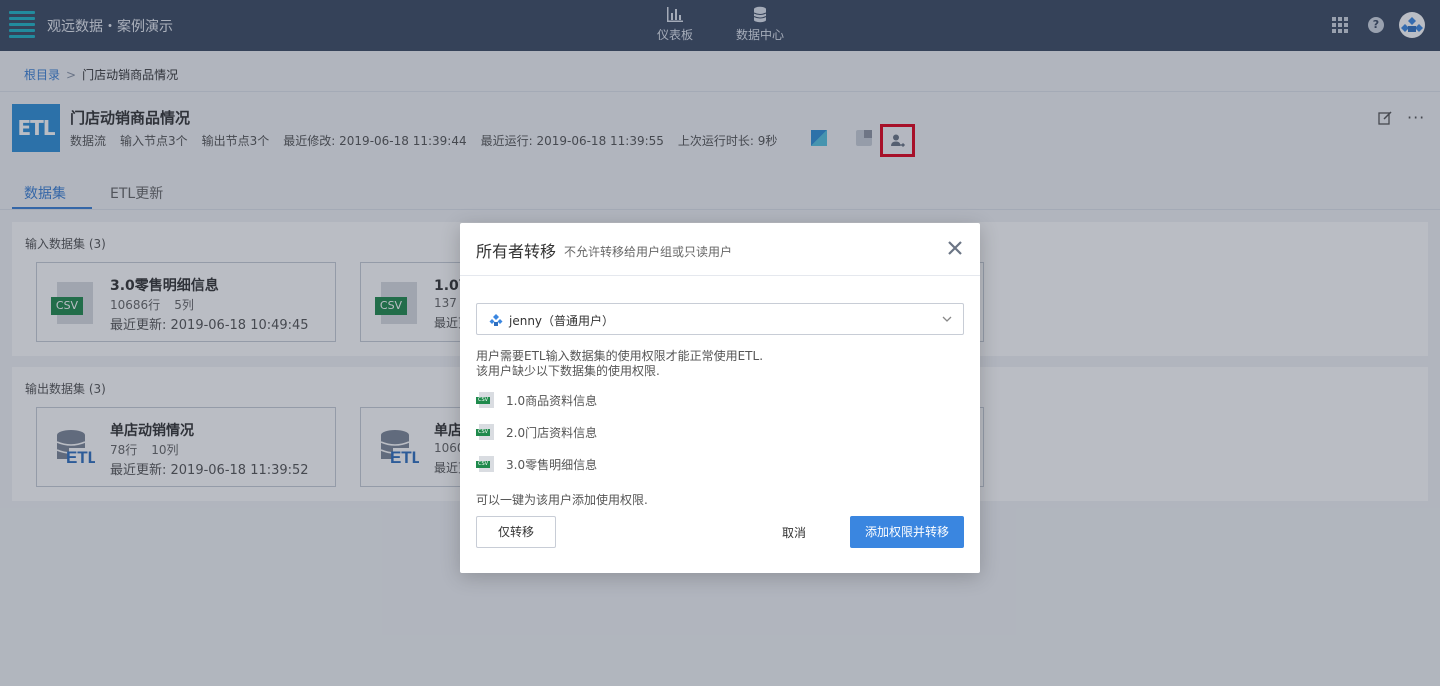 Image resolution: width=1440 pixels, height=686 pixels. What do you see at coordinates (552, 465) in the screenshot?
I see `missing-dataset-name: 3.0零售明细信息` at bounding box center [552, 465].